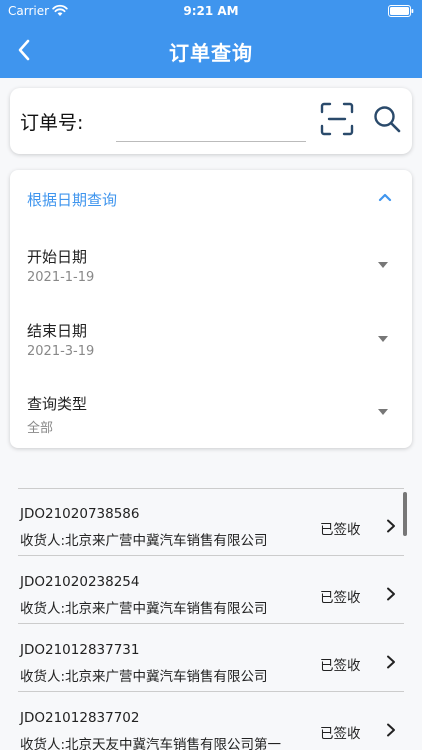 This screenshot has height=750, width=422. Describe the element at coordinates (211, 199) in the screenshot. I see `date-query-header: 根据日期查询` at that location.